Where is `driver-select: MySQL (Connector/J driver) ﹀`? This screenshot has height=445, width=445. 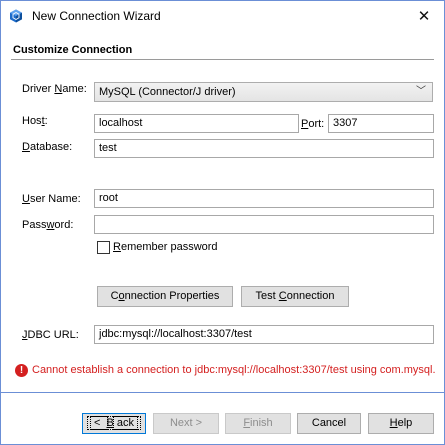
driver-select: MySQL (Connector/J driver) ﹀ is located at coordinates (263, 92).